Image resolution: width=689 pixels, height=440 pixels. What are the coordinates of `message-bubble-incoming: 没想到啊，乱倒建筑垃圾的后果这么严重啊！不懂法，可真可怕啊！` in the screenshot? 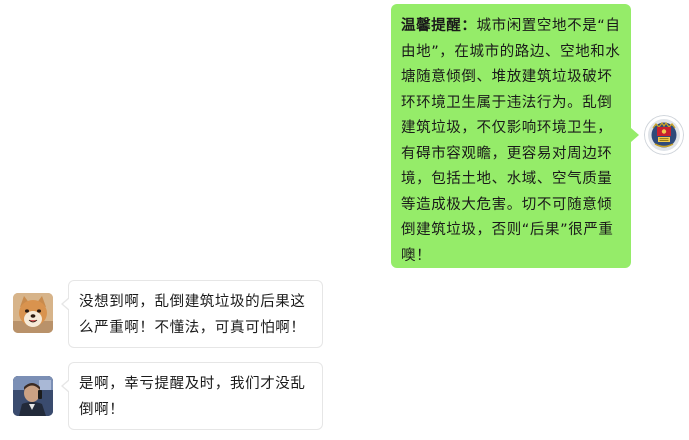 It's located at (192, 314).